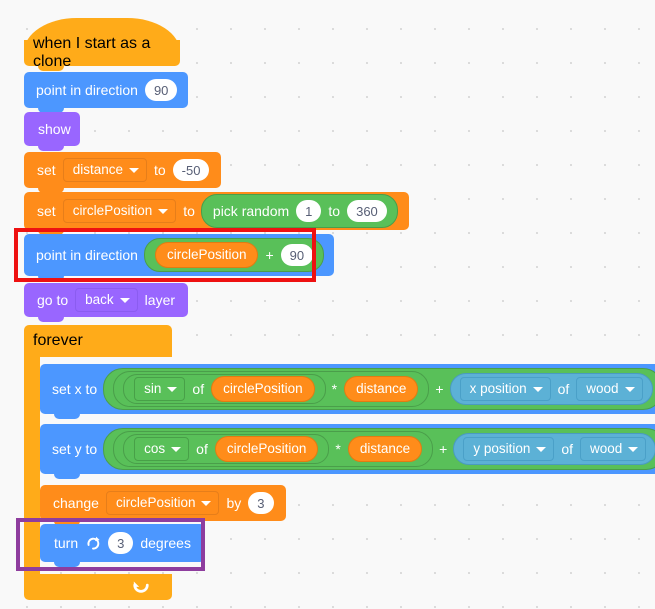  I want to click on block-set-distance: set distance to -50, so click(123, 172).